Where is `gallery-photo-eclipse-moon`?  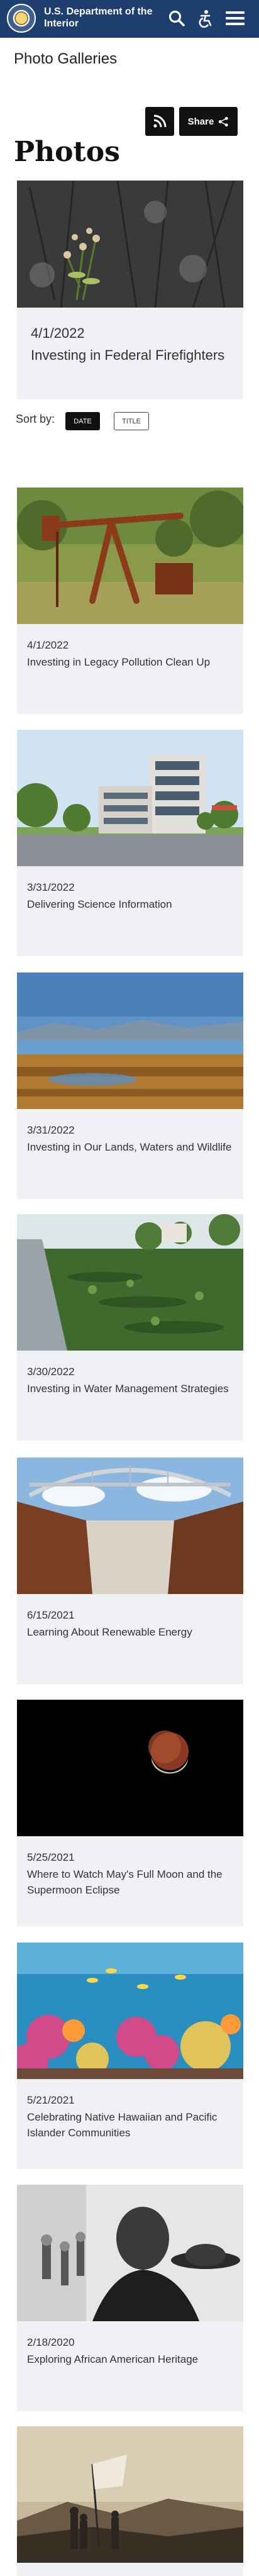
gallery-photo-eclipse-moon is located at coordinates (130, 1768).